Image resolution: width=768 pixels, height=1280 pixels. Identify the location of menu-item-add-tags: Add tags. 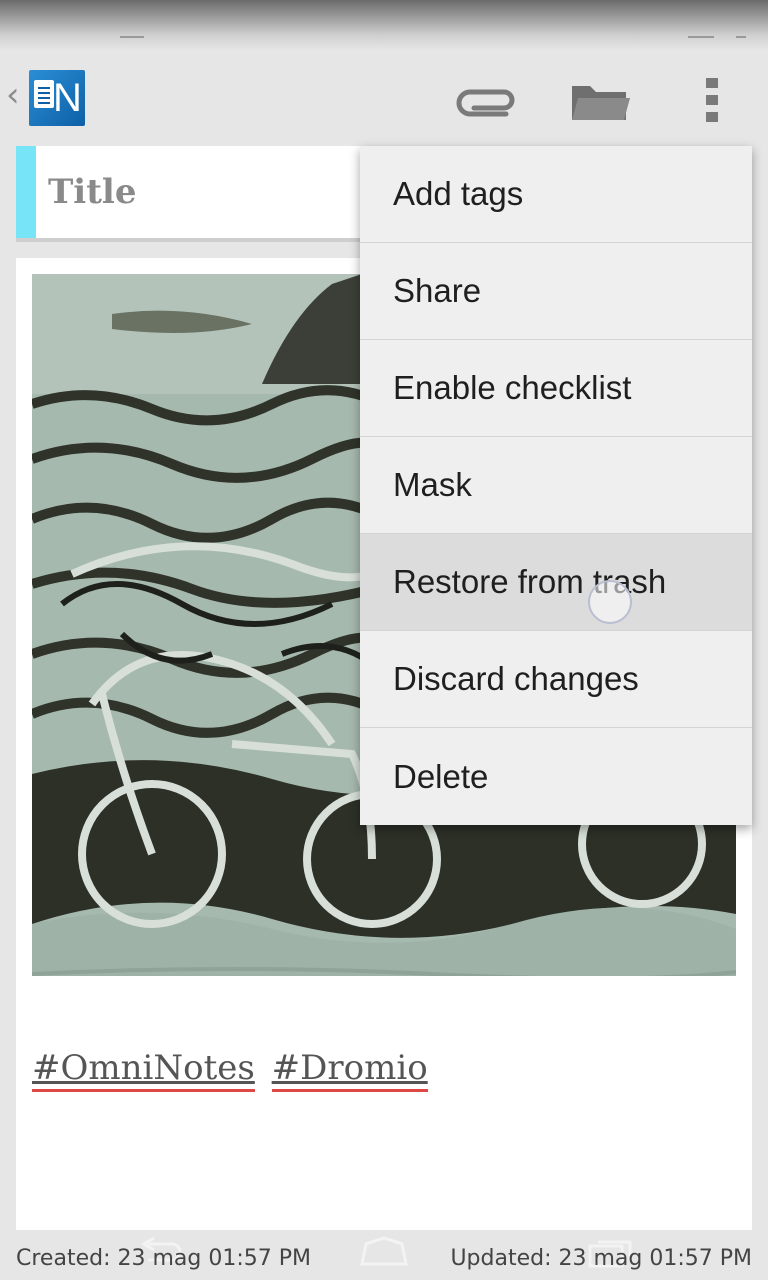
(556, 194).